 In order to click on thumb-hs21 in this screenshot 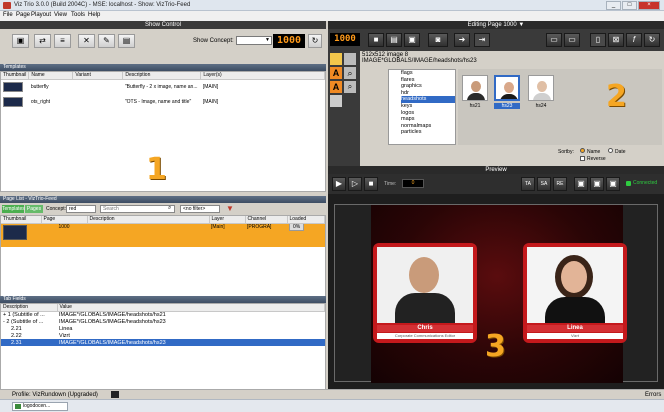, I will do `click(475, 88)`.